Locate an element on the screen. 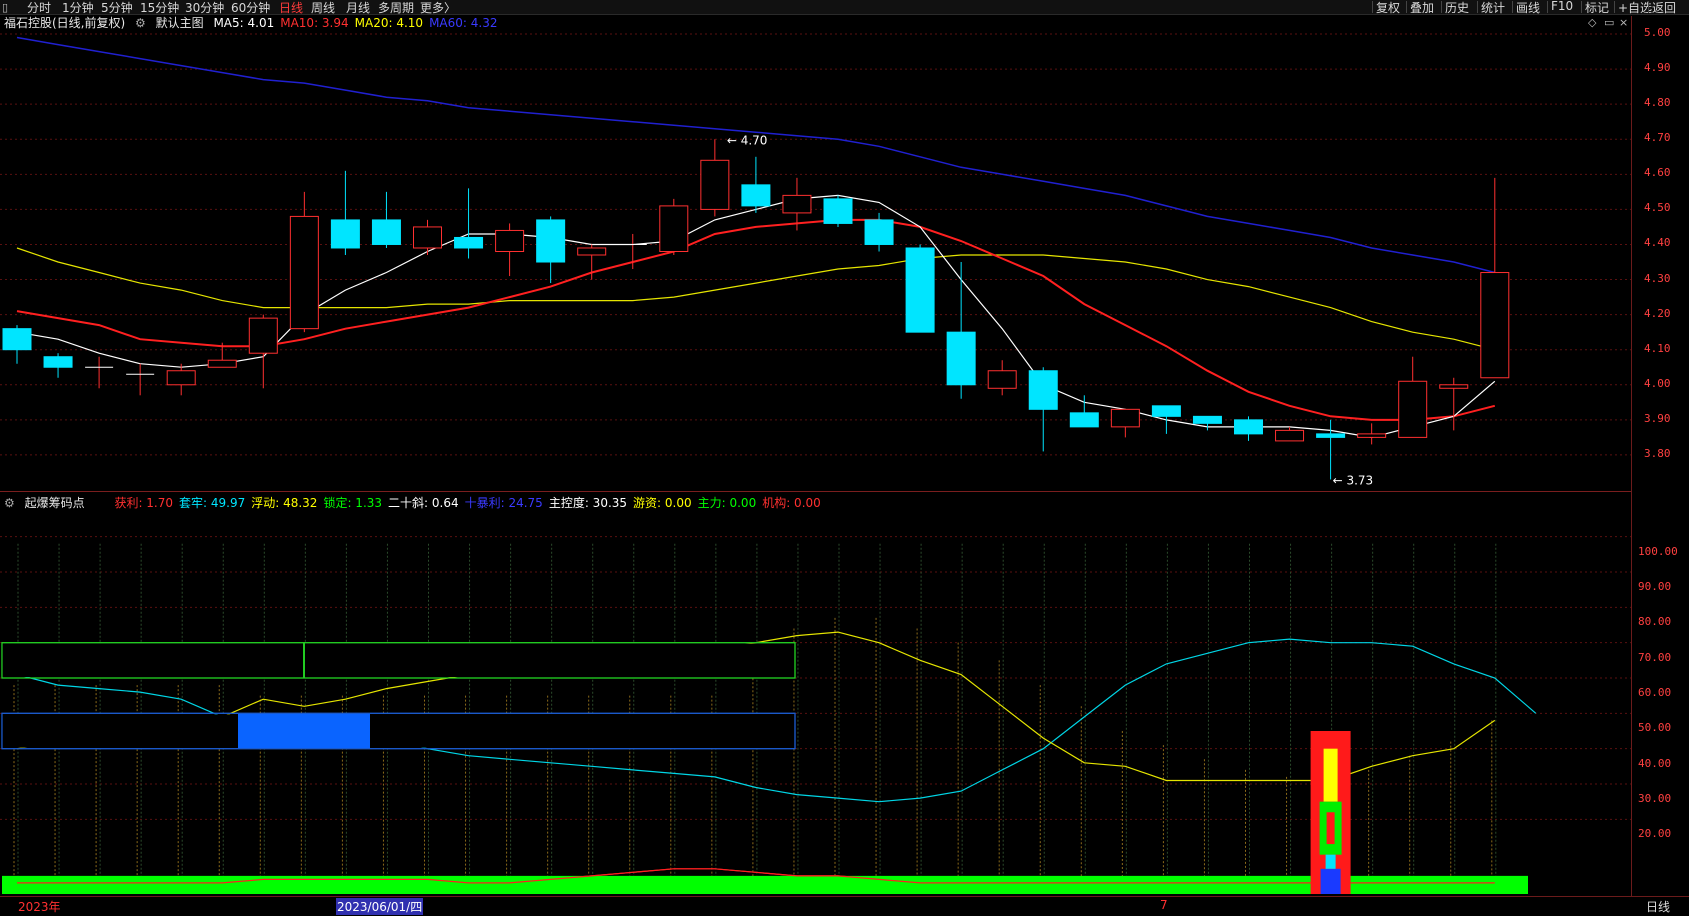 The height and width of the screenshot is (916, 1689). cursor-date-label: 2023/06/01/四 is located at coordinates (380, 906).